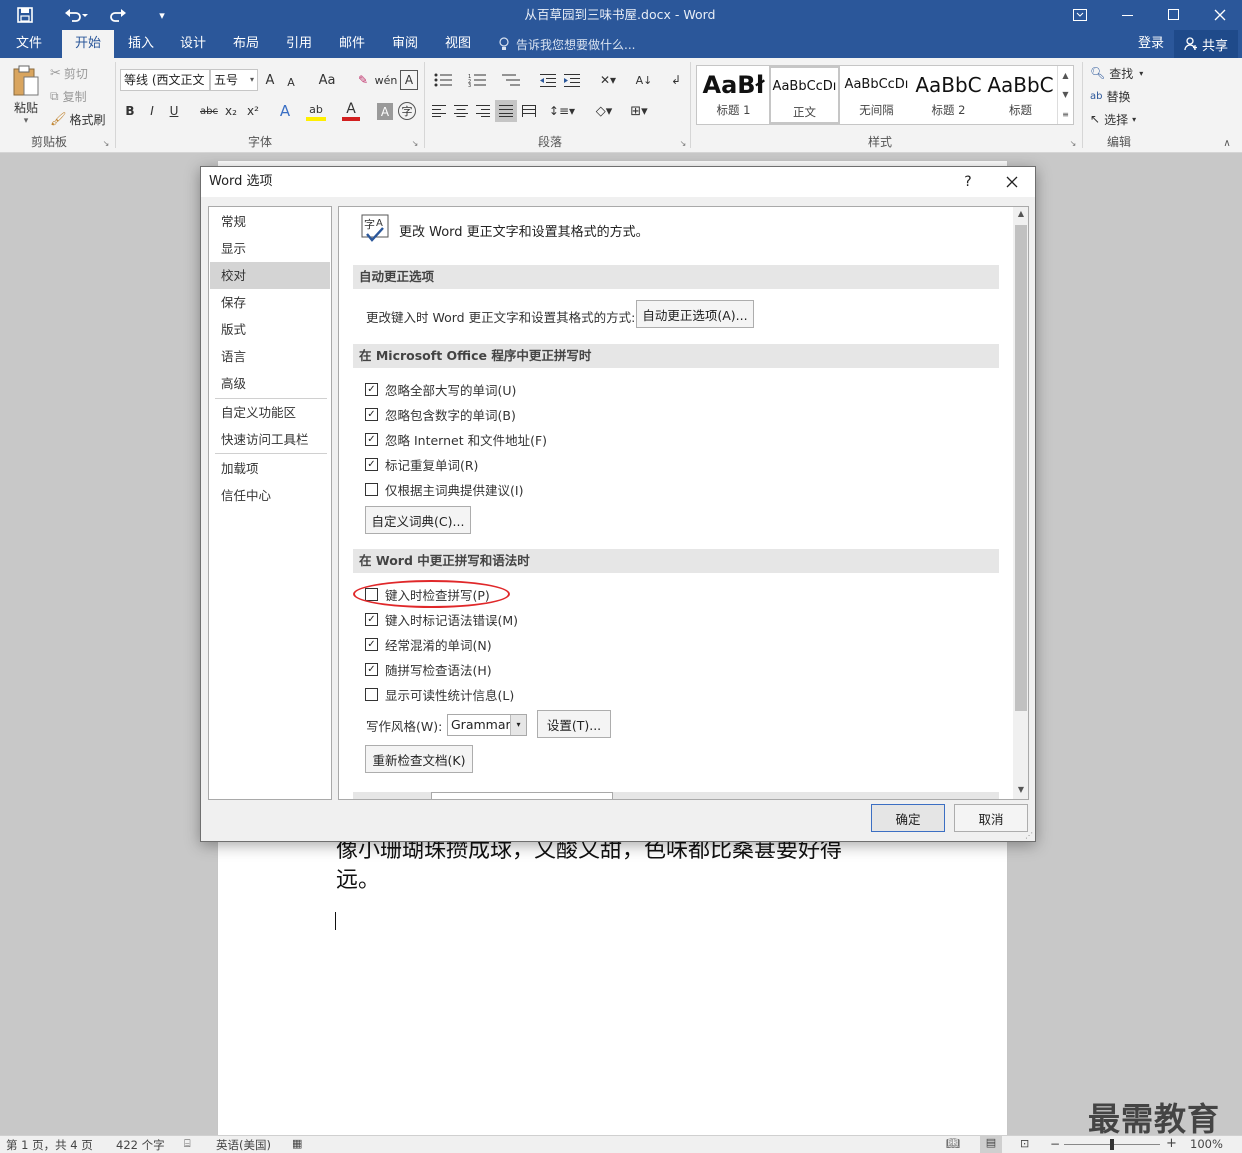 The image size is (1242, 1153). Describe the element at coordinates (1020, 95) in the screenshot. I see `style-title: AaBbC 标题` at that location.